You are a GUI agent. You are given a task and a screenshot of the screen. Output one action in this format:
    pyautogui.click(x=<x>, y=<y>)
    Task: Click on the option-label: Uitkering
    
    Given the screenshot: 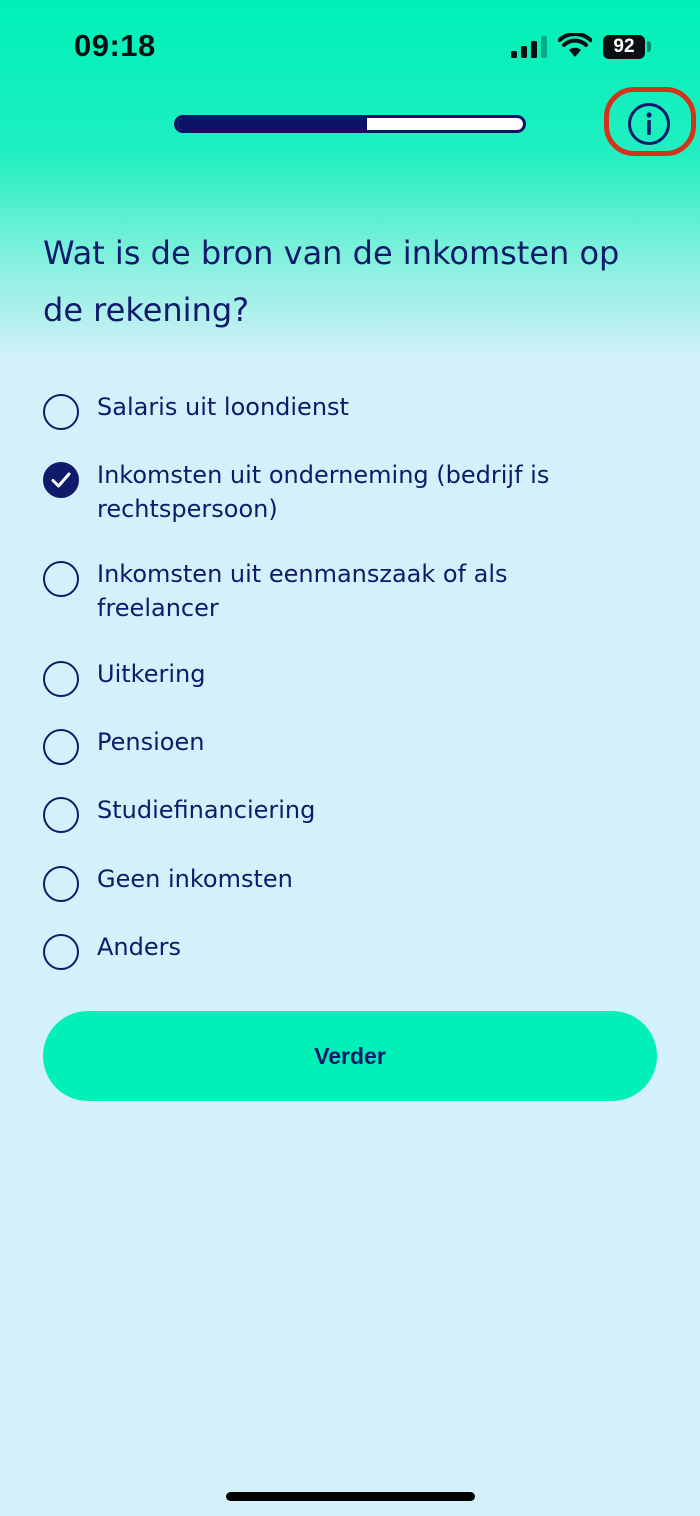 What is the action you would take?
    pyautogui.click(x=151, y=674)
    